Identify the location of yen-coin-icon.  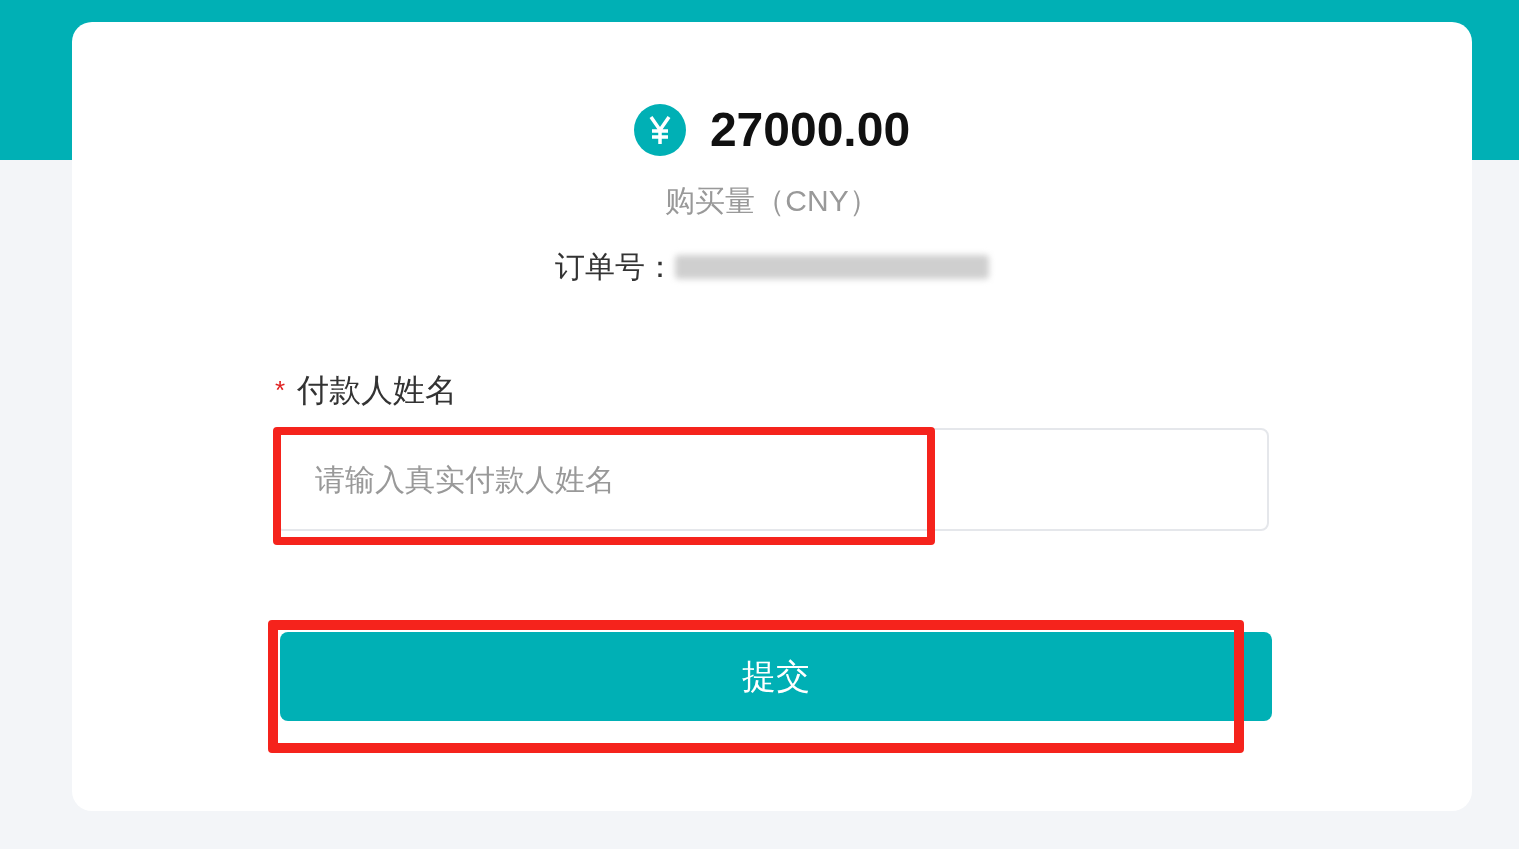
(659, 130).